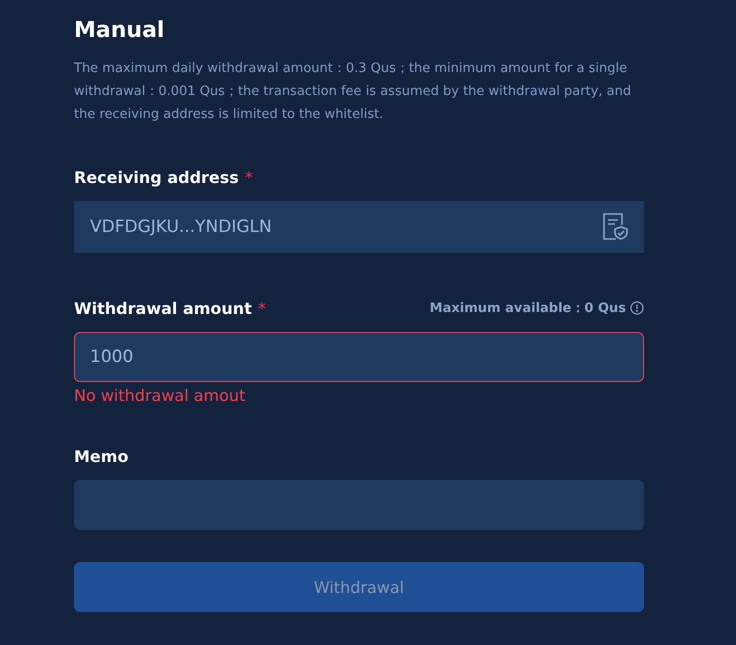  Describe the element at coordinates (163, 308) in the screenshot. I see `field-label: Withdrawal amount` at that location.